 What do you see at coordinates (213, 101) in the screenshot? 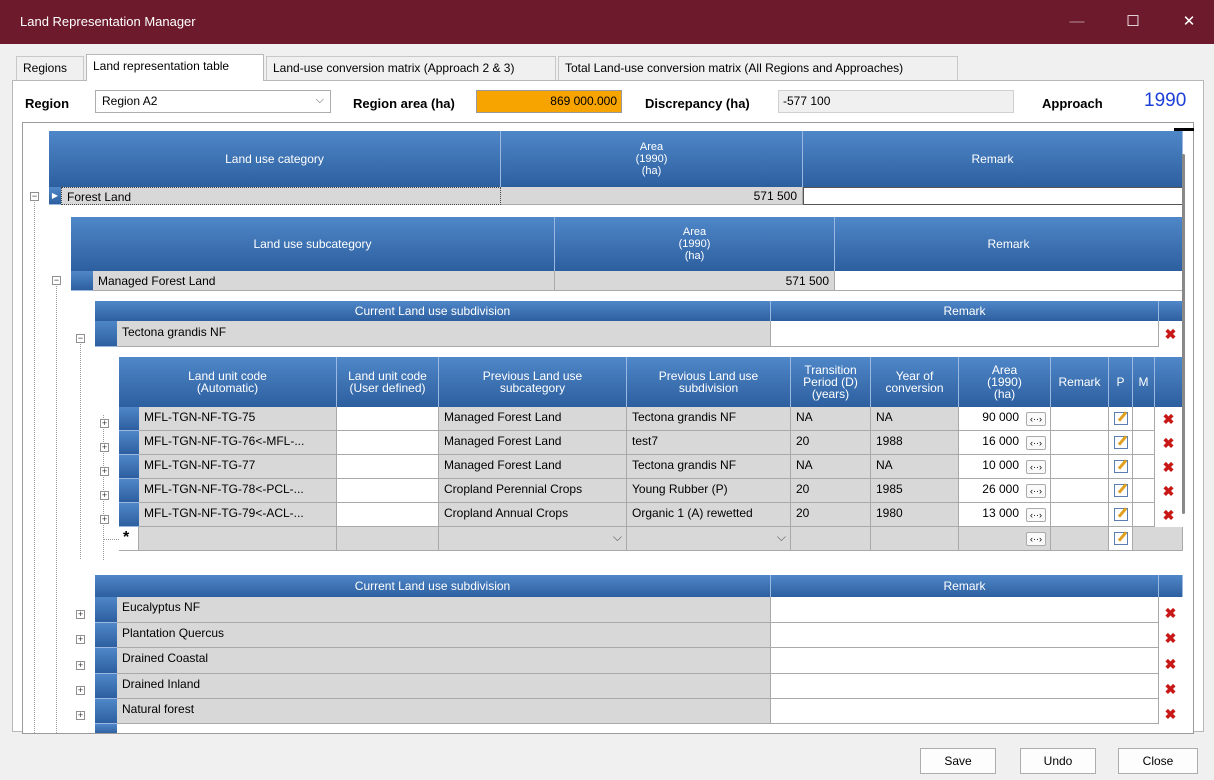
I see `region-select: Region A2 ⌵` at bounding box center [213, 101].